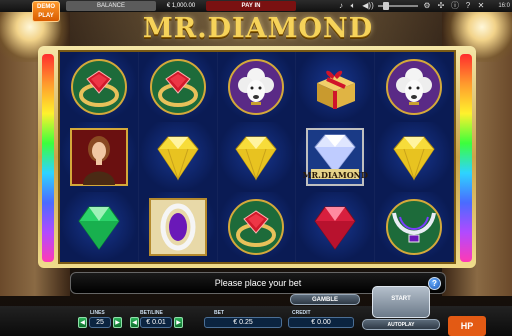 The image size is (512, 336). What do you see at coordinates (258, 283) in the screenshot?
I see `status-message: Please place your bet` at bounding box center [258, 283].